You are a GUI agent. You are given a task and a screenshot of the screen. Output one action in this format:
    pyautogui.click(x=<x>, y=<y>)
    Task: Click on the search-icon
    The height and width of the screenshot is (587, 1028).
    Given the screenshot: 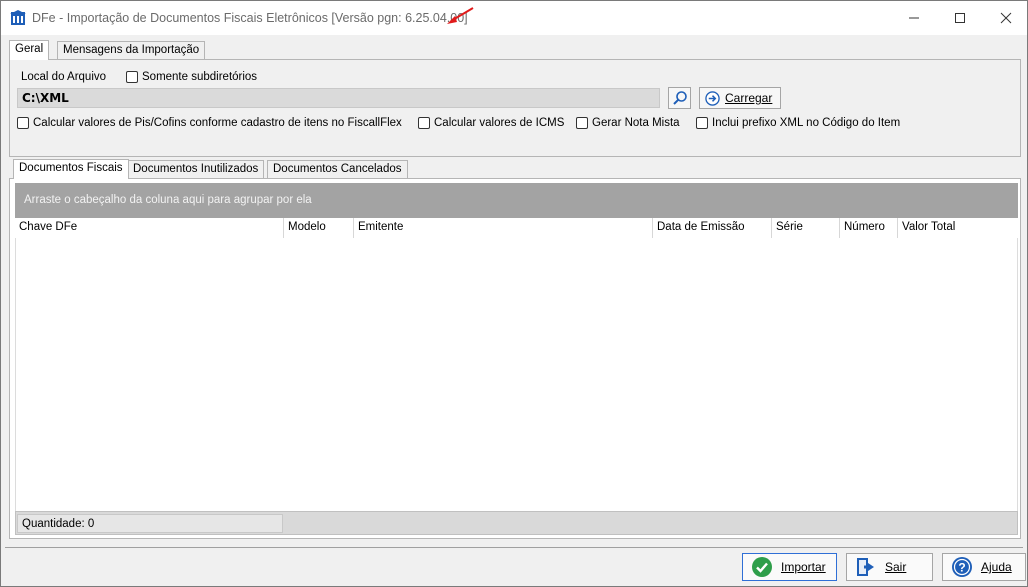 What is the action you would take?
    pyautogui.click(x=679, y=98)
    